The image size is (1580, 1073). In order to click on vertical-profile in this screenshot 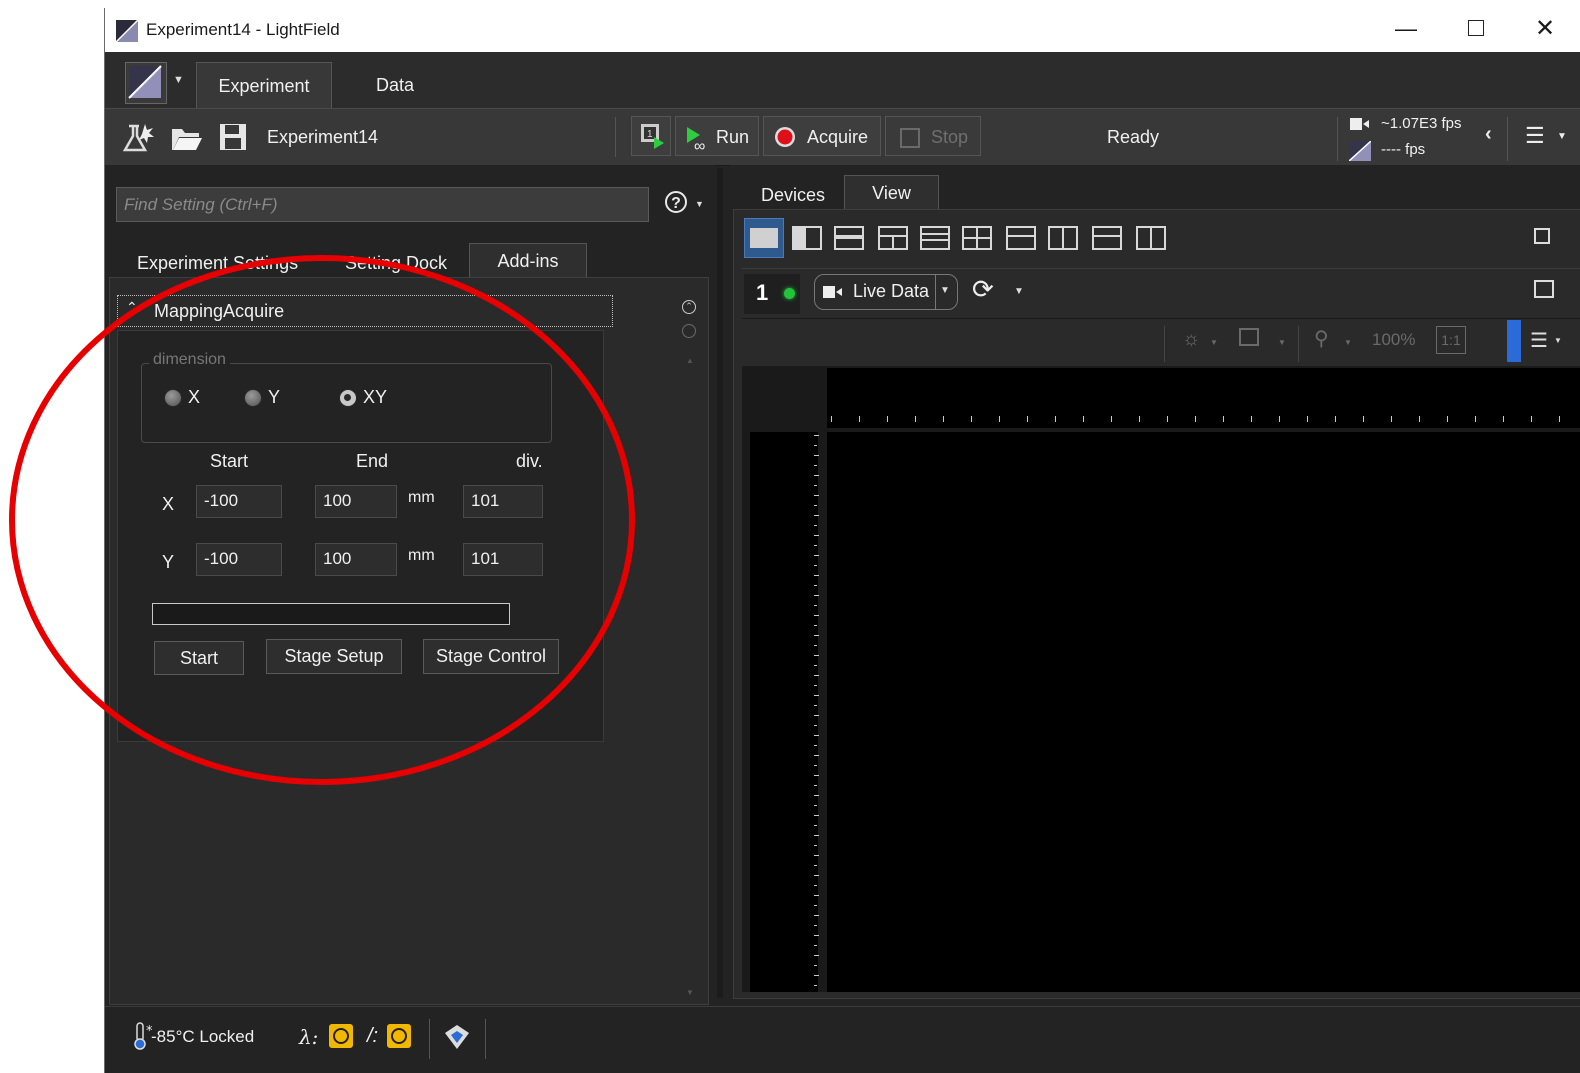, I will do `click(784, 712)`.